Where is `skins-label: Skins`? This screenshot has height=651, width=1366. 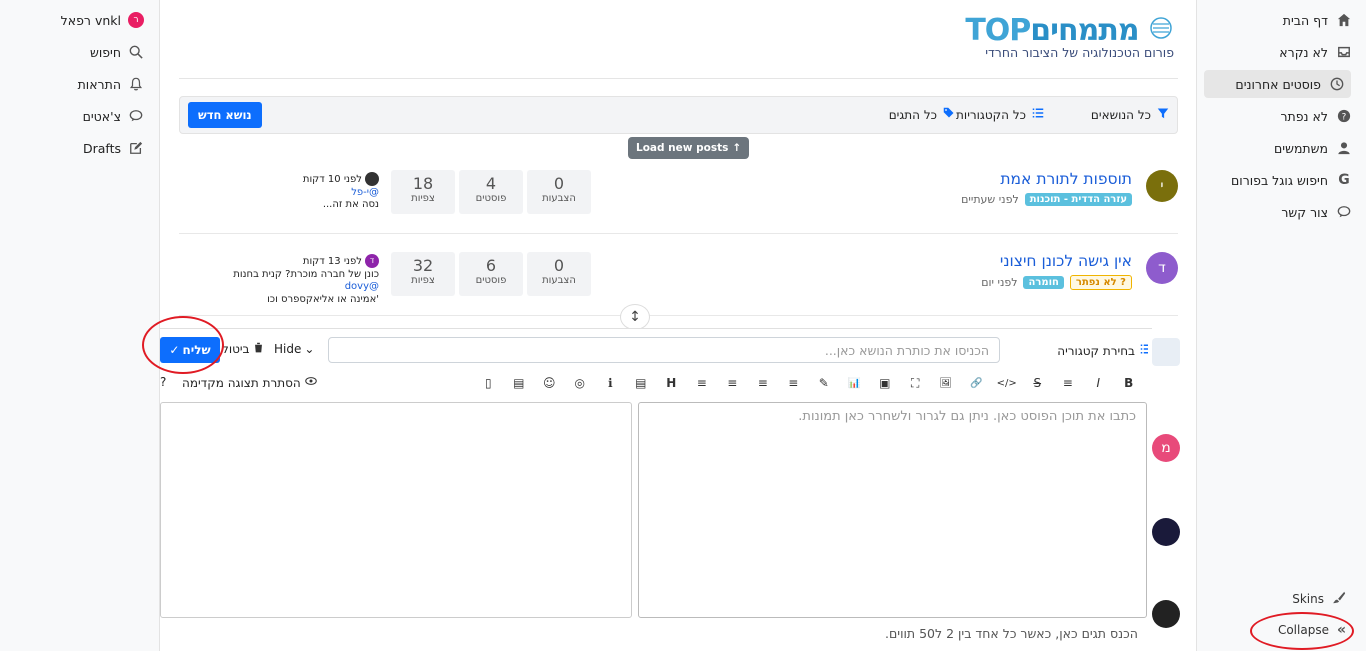 skins-label: Skins is located at coordinates (1308, 598).